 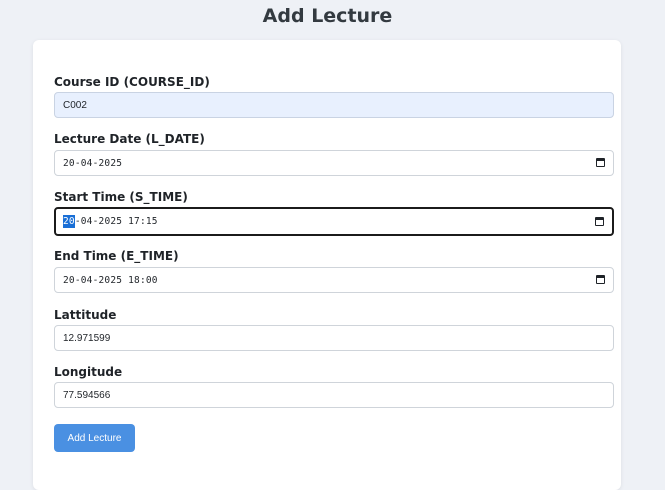 I want to click on longitude-input: 77.594566, so click(x=334, y=395).